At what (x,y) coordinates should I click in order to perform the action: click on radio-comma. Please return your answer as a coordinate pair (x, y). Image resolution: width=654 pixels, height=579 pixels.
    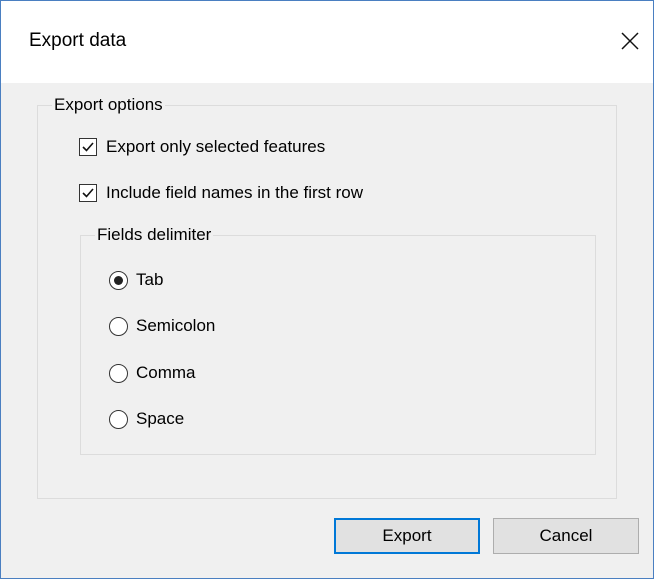
    Looking at the image, I should click on (118, 373).